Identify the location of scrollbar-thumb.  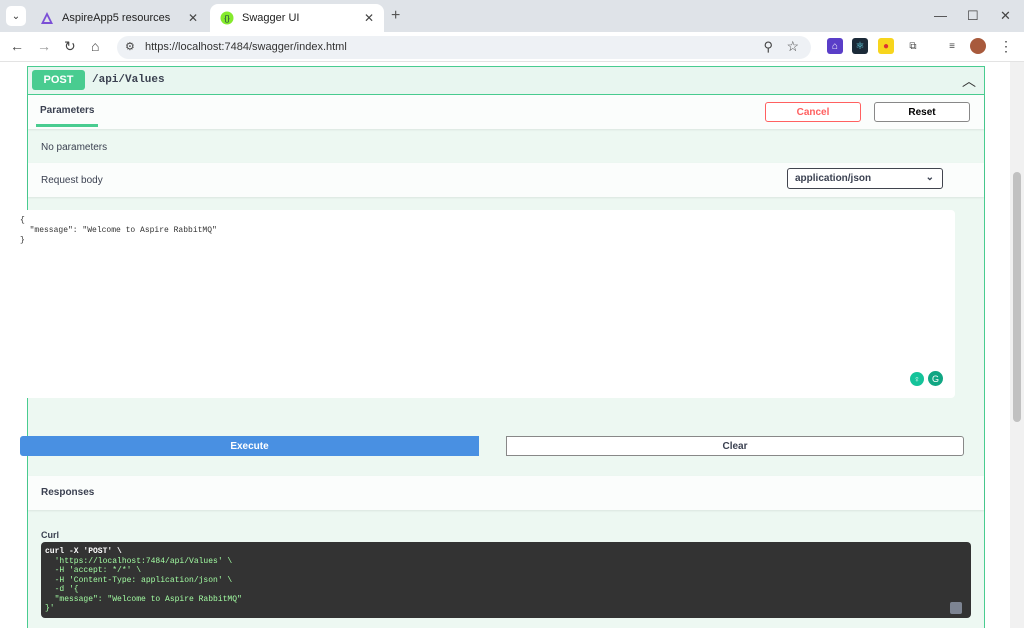
(1017, 297).